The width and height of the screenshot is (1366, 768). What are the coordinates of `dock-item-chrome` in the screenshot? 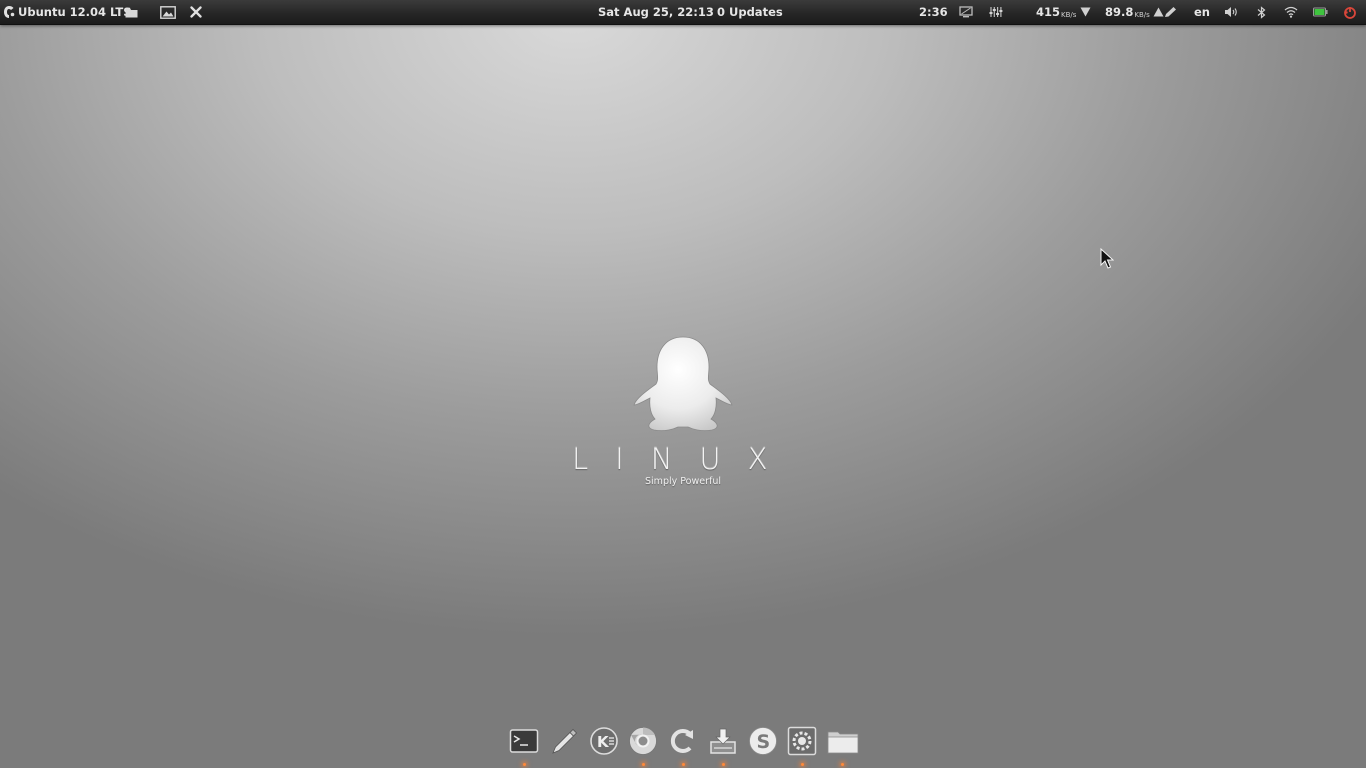 It's located at (643, 745).